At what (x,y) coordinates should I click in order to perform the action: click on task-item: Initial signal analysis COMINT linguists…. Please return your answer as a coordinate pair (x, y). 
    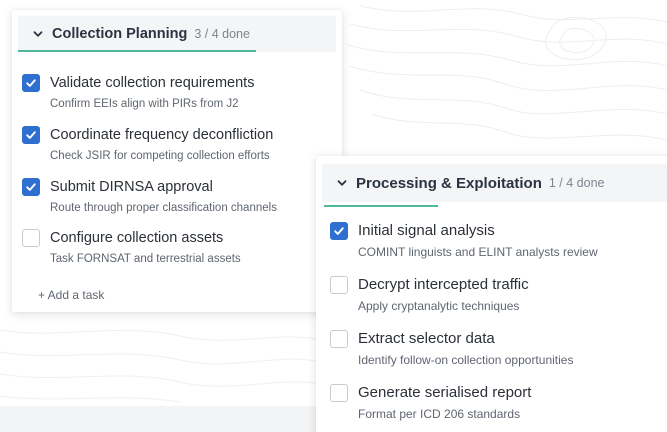
    Looking at the image, I should click on (464, 241).